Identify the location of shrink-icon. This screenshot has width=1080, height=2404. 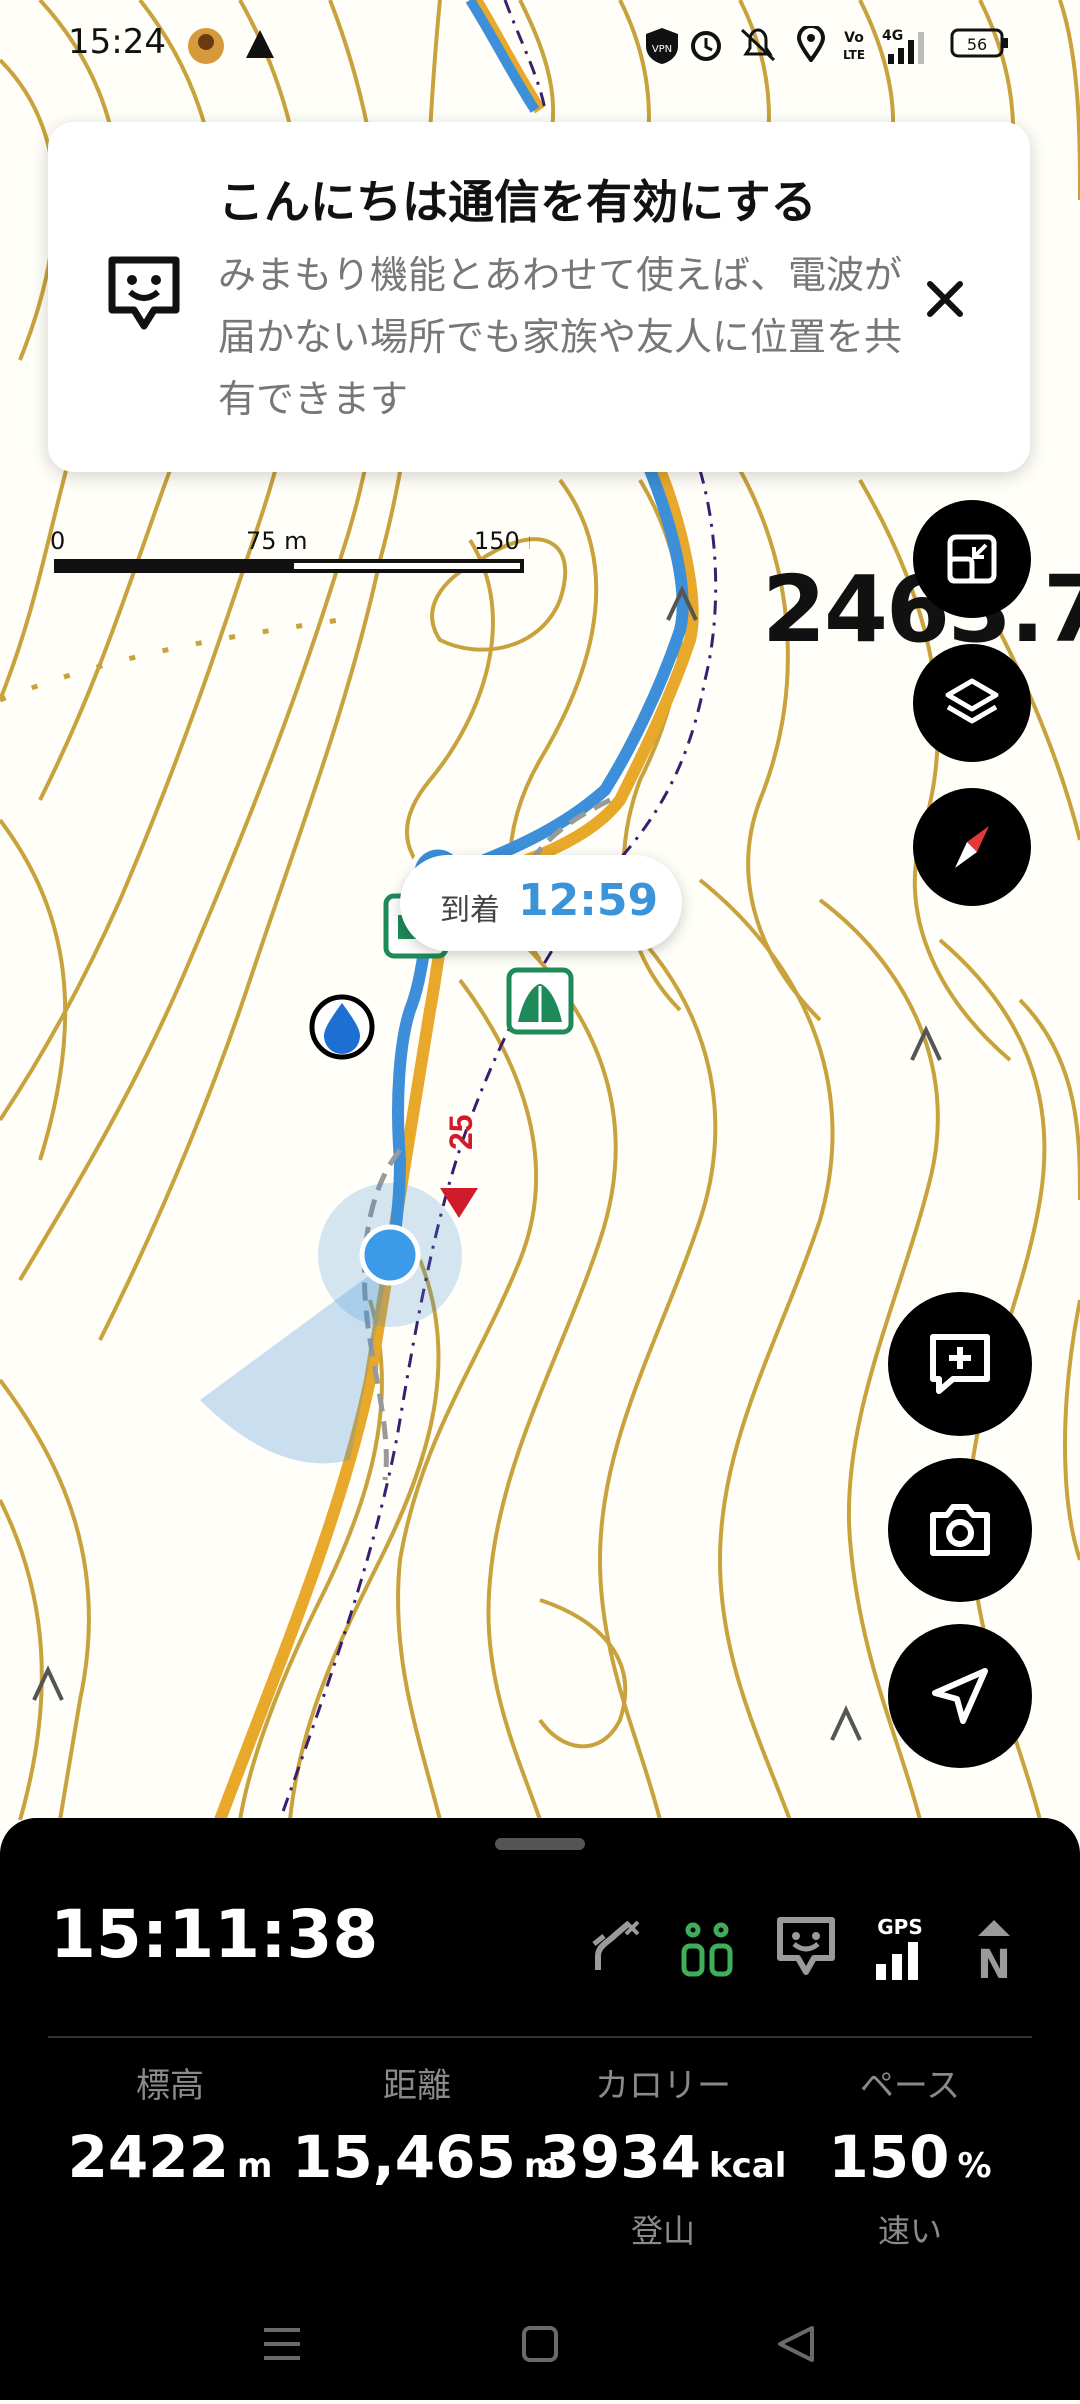
(972, 559).